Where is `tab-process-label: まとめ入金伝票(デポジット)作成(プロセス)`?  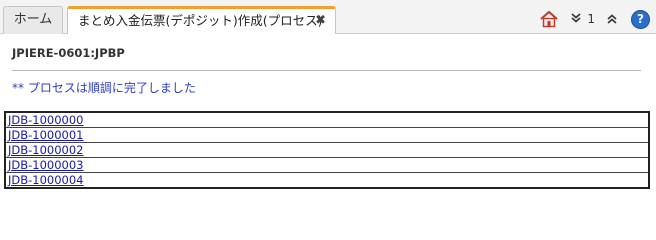 tab-process-label: まとめ入金伝票(デポジット)作成(プロセス) is located at coordinates (200, 20).